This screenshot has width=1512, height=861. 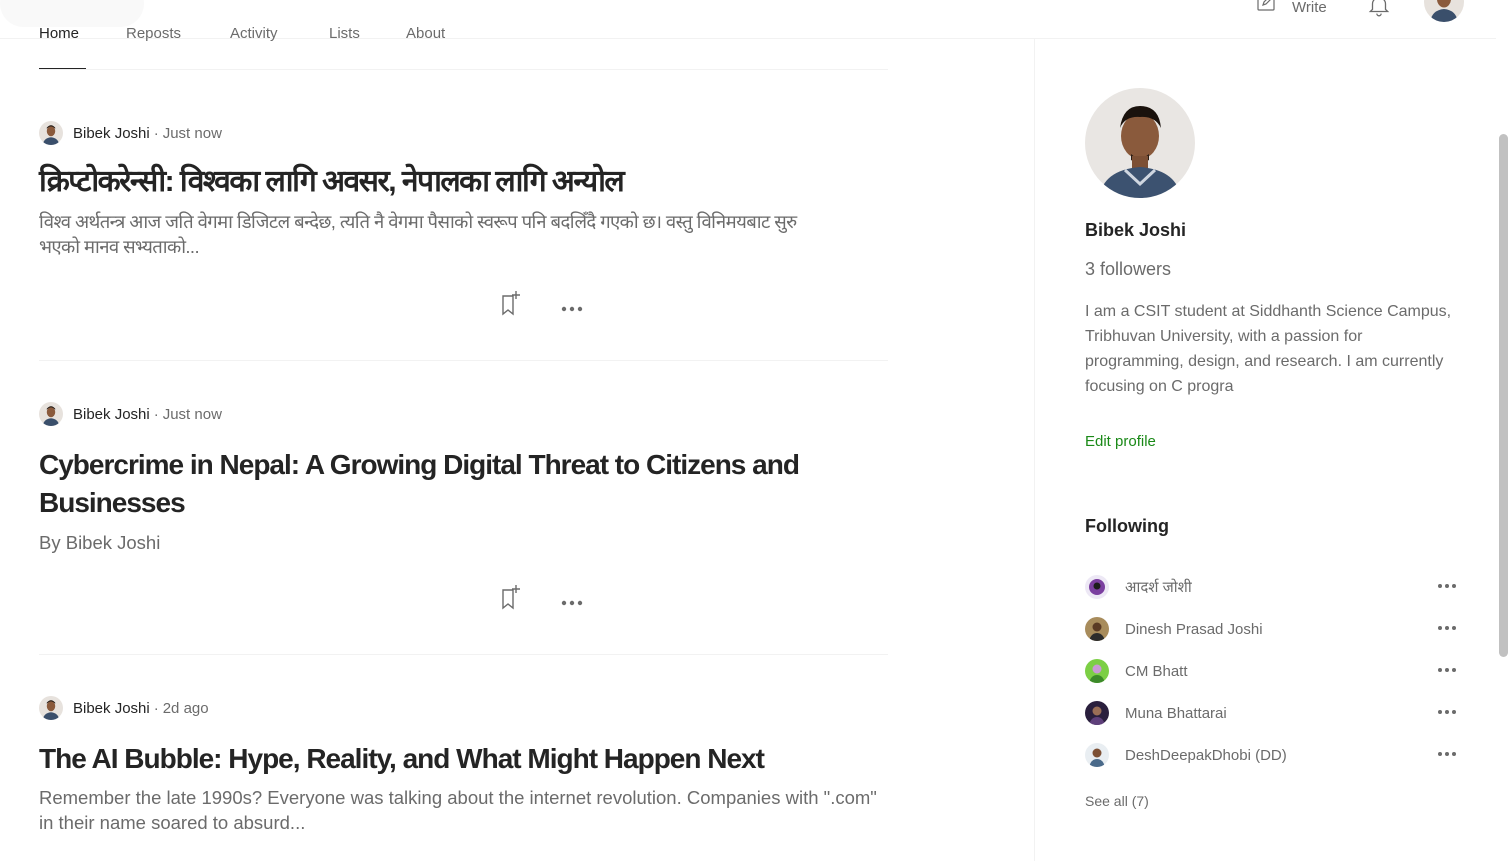 I want to click on post-time: 2d ago, so click(x=185, y=708).